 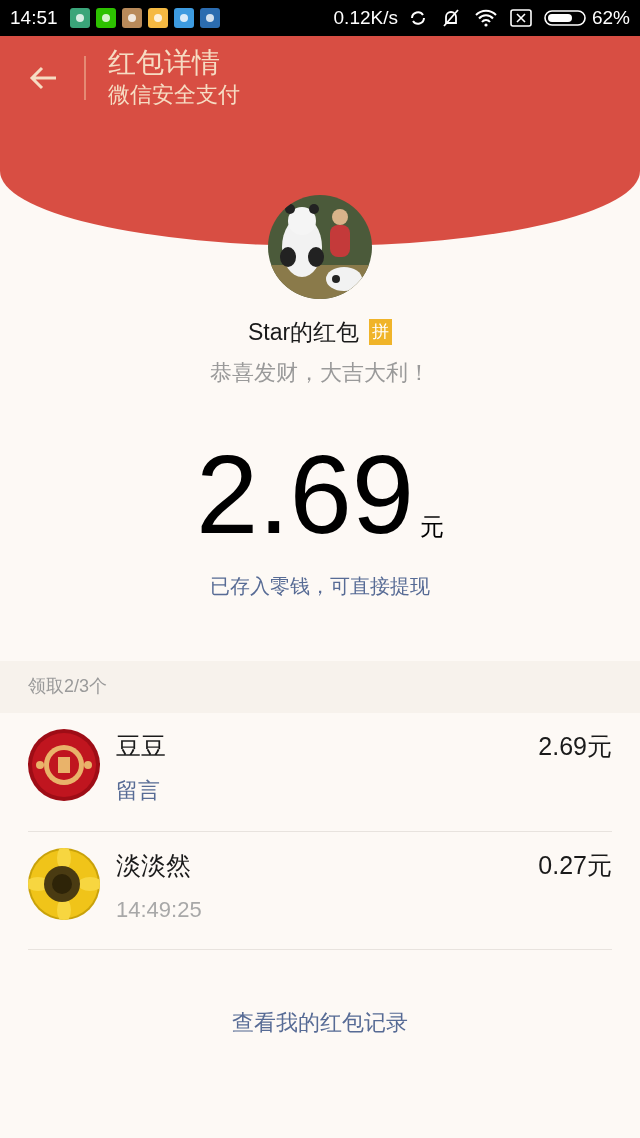 I want to click on back-arrow-icon, so click(x=43, y=78).